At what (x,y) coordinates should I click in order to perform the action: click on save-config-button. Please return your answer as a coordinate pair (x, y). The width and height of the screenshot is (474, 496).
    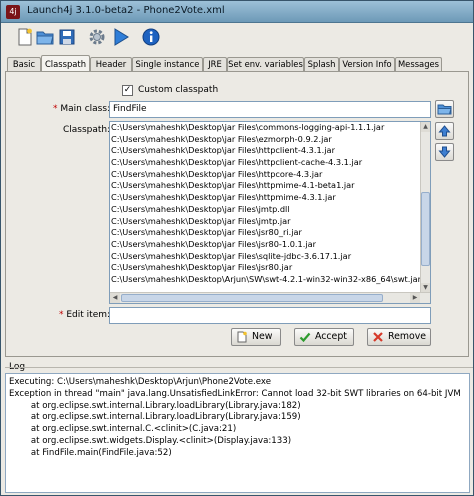
    Looking at the image, I should click on (67, 37).